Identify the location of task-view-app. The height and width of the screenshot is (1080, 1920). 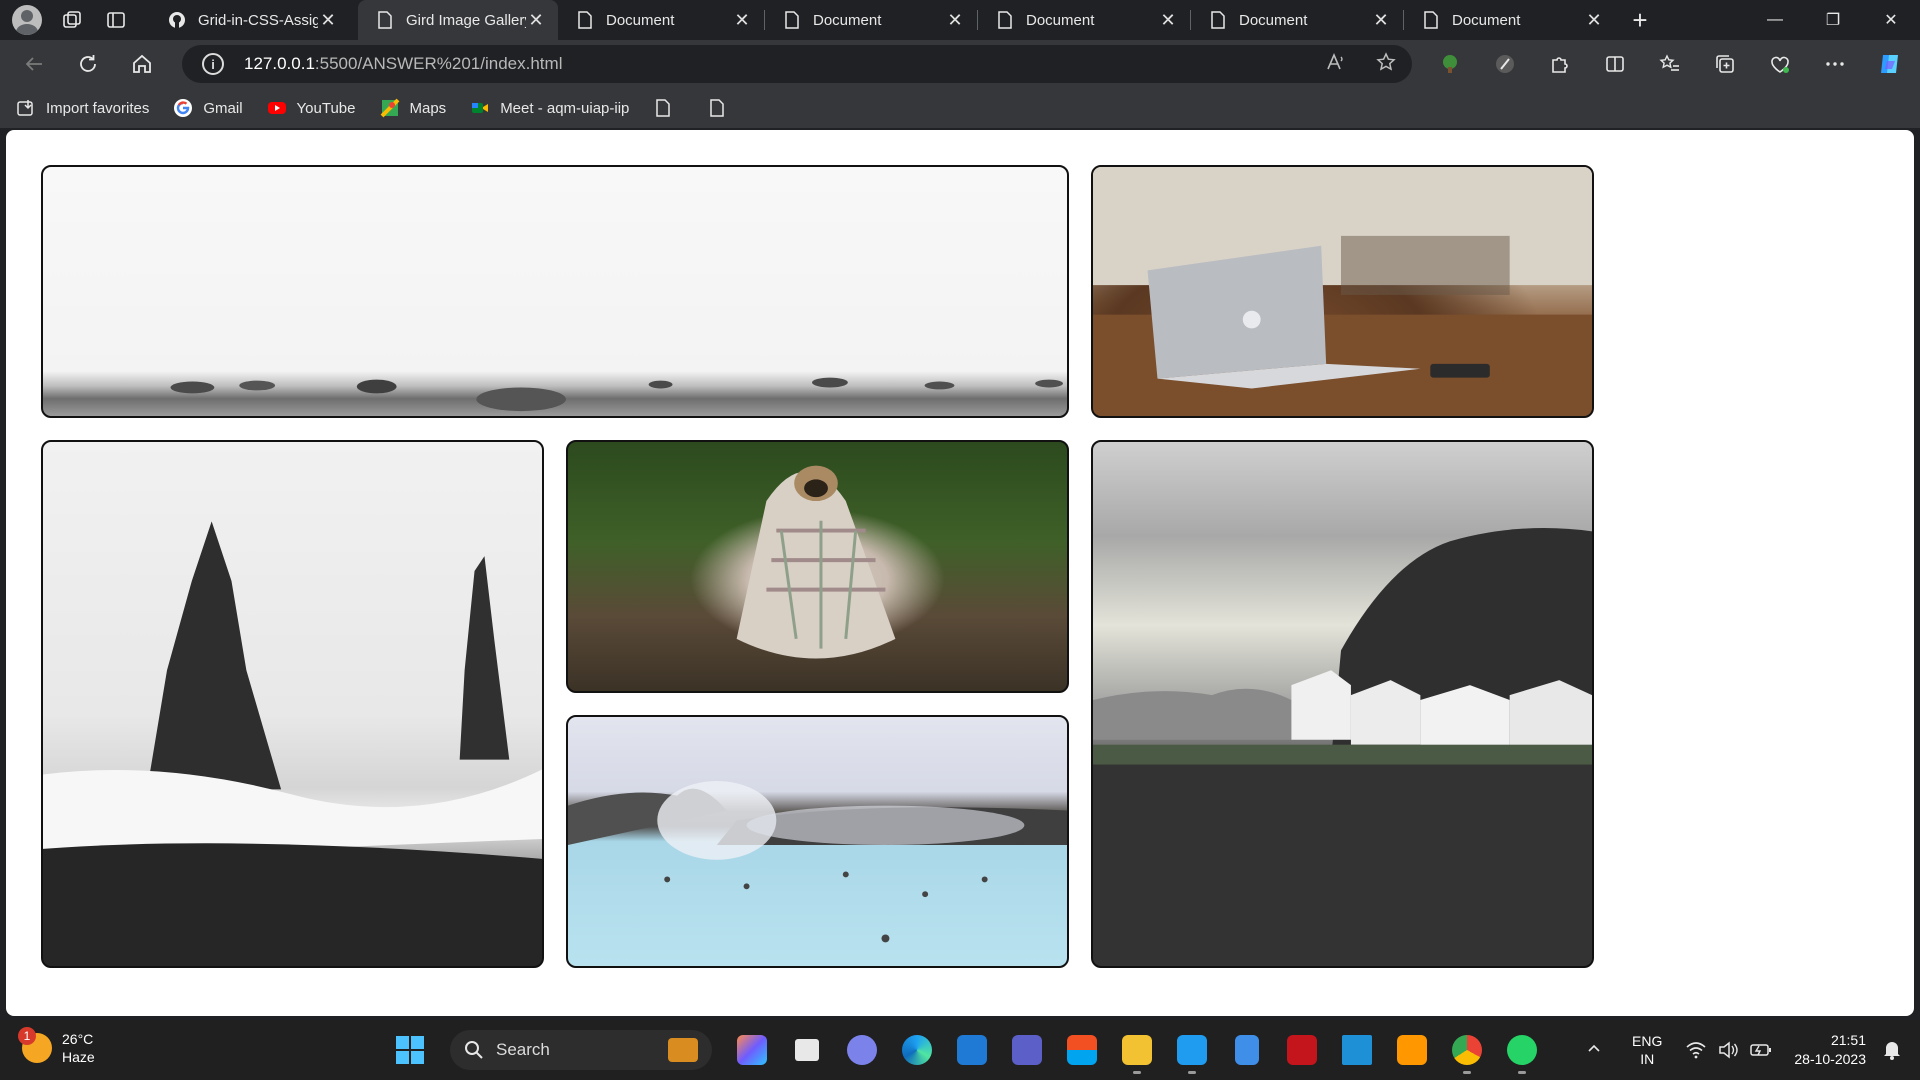
(806, 1050).